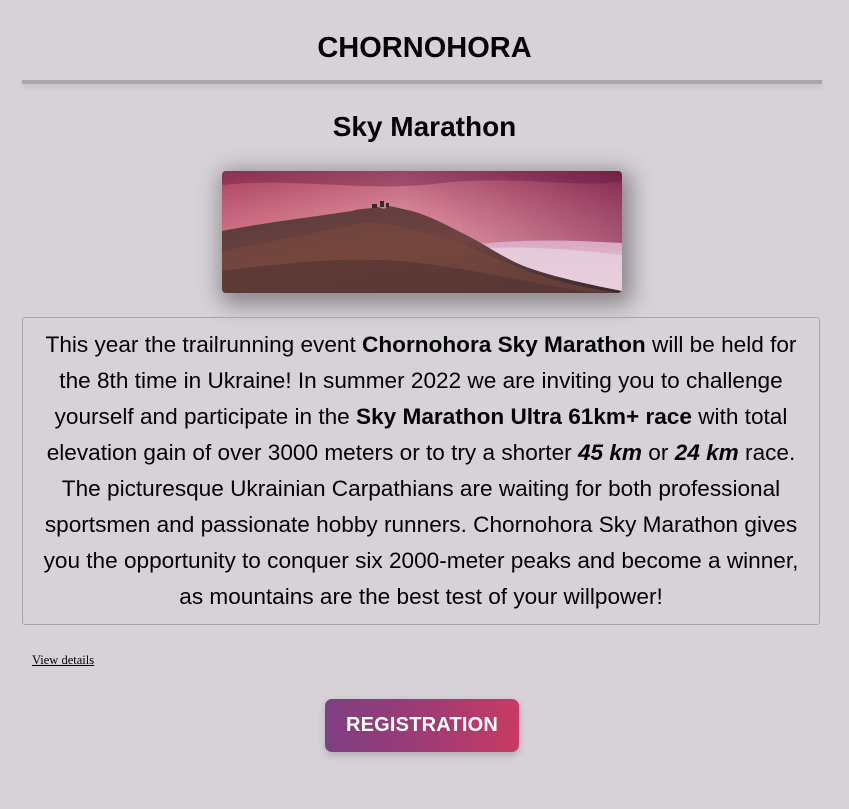 This screenshot has width=849, height=809. I want to click on hero-image, so click(422, 232).